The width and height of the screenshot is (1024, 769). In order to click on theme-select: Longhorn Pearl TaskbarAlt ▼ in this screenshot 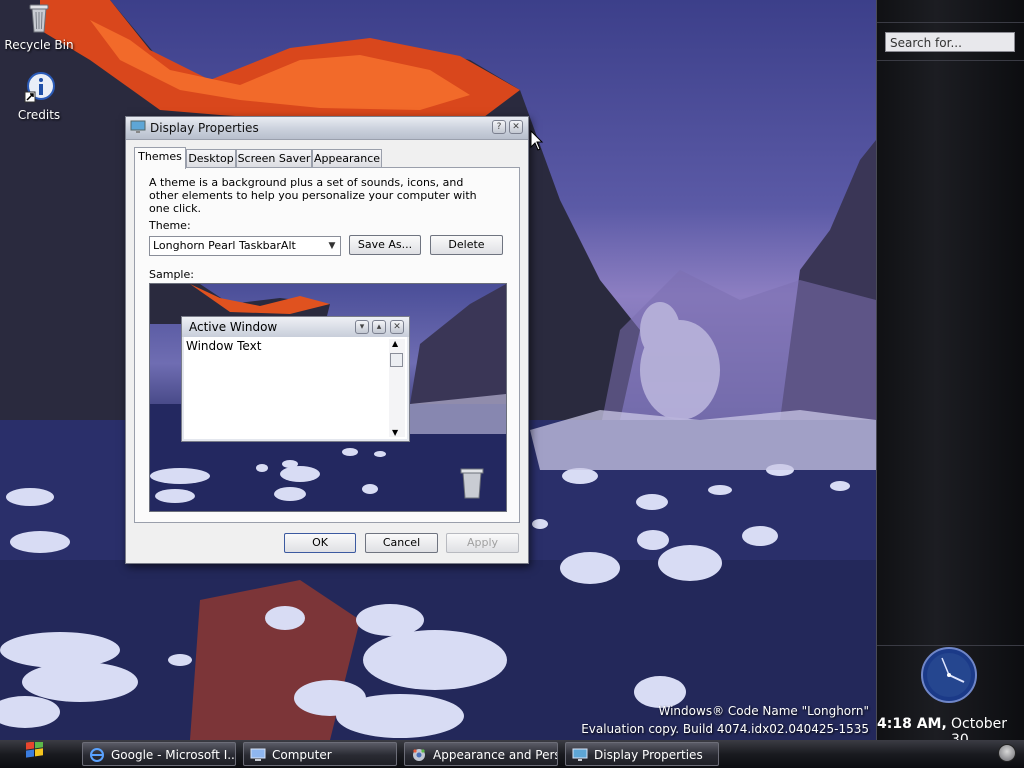, I will do `click(245, 246)`.